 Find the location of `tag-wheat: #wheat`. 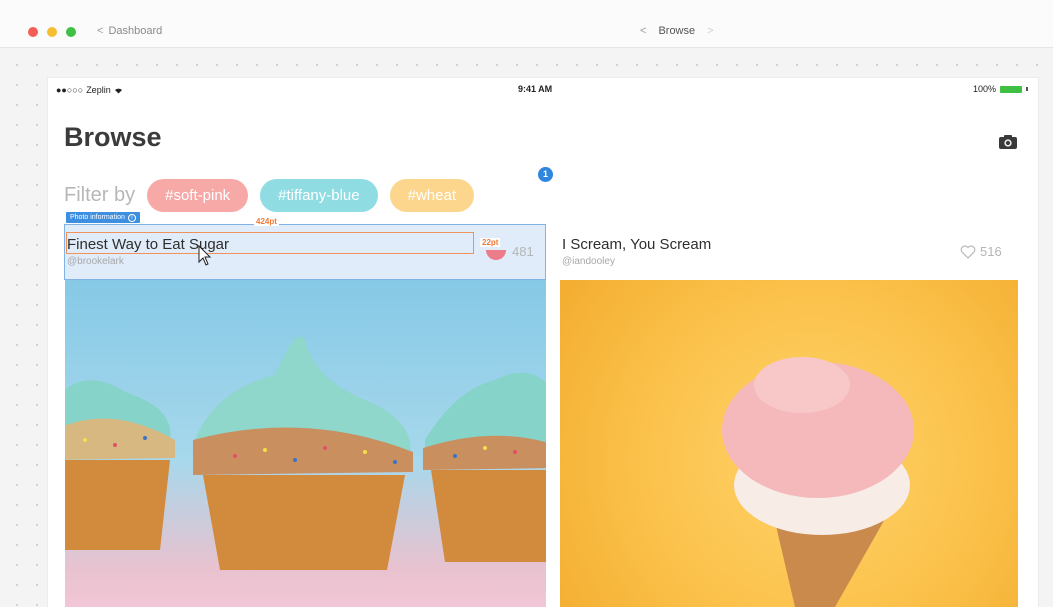

tag-wheat: #wheat is located at coordinates (431, 195).